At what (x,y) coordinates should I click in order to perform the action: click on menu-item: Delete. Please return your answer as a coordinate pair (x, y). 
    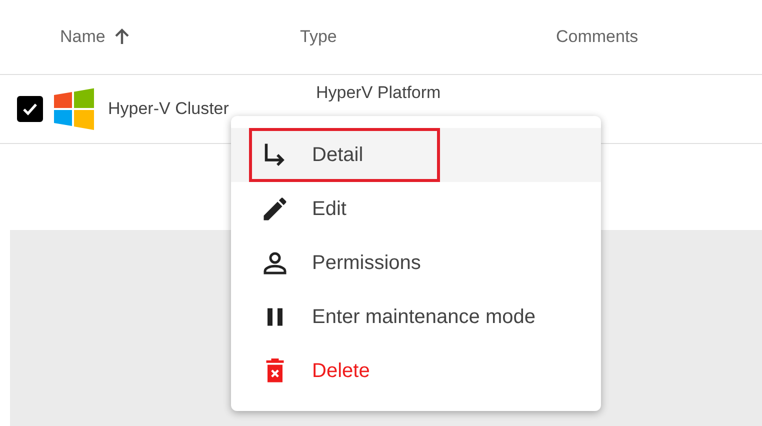
    Looking at the image, I should click on (416, 371).